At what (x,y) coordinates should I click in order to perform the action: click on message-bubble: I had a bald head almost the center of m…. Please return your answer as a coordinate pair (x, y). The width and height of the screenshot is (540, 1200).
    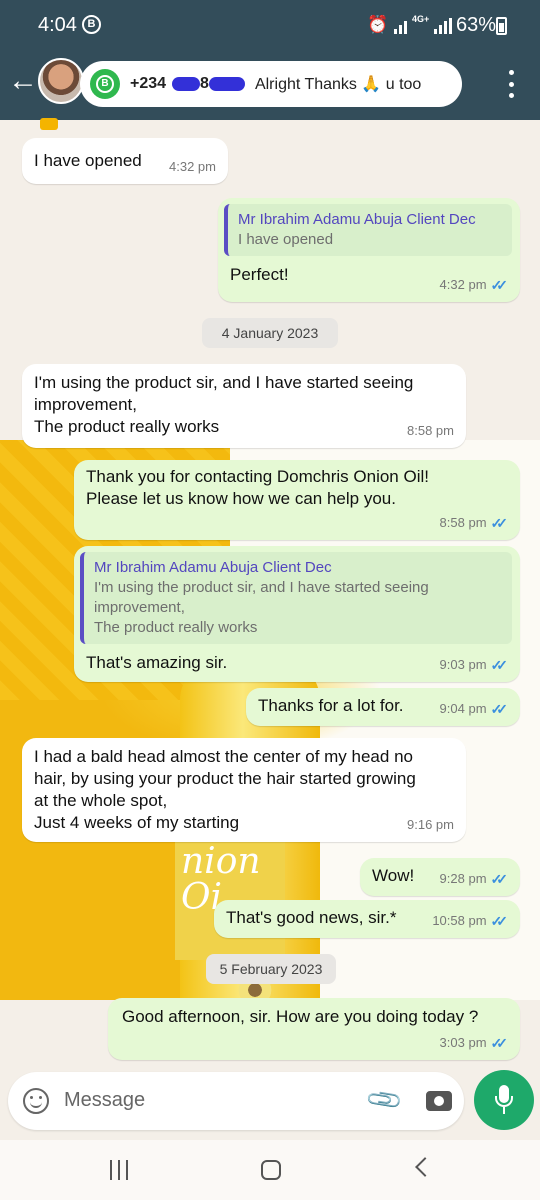
    Looking at the image, I should click on (244, 790).